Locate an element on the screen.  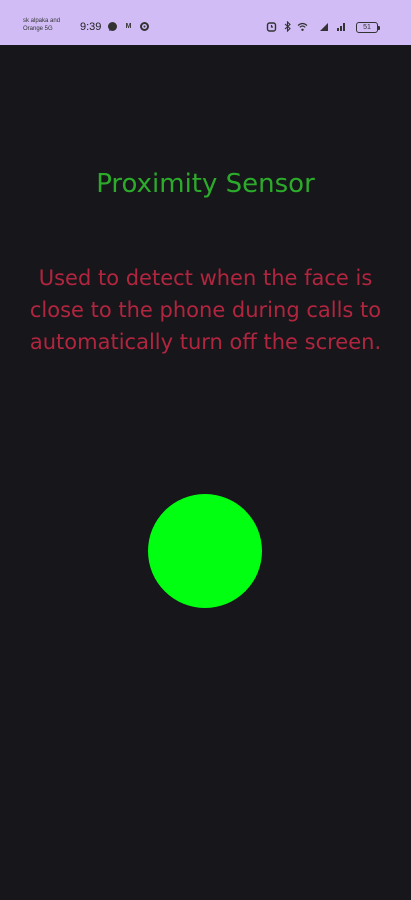
carrier-line-1: sk alpaka and is located at coordinates (42, 21).